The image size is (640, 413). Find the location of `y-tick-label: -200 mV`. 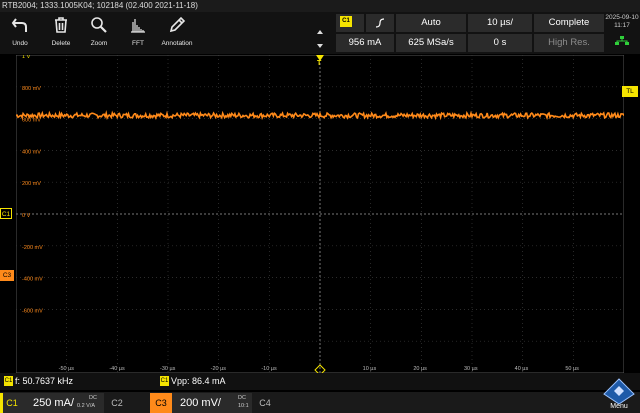

y-tick-label: -200 mV is located at coordinates (32, 248).